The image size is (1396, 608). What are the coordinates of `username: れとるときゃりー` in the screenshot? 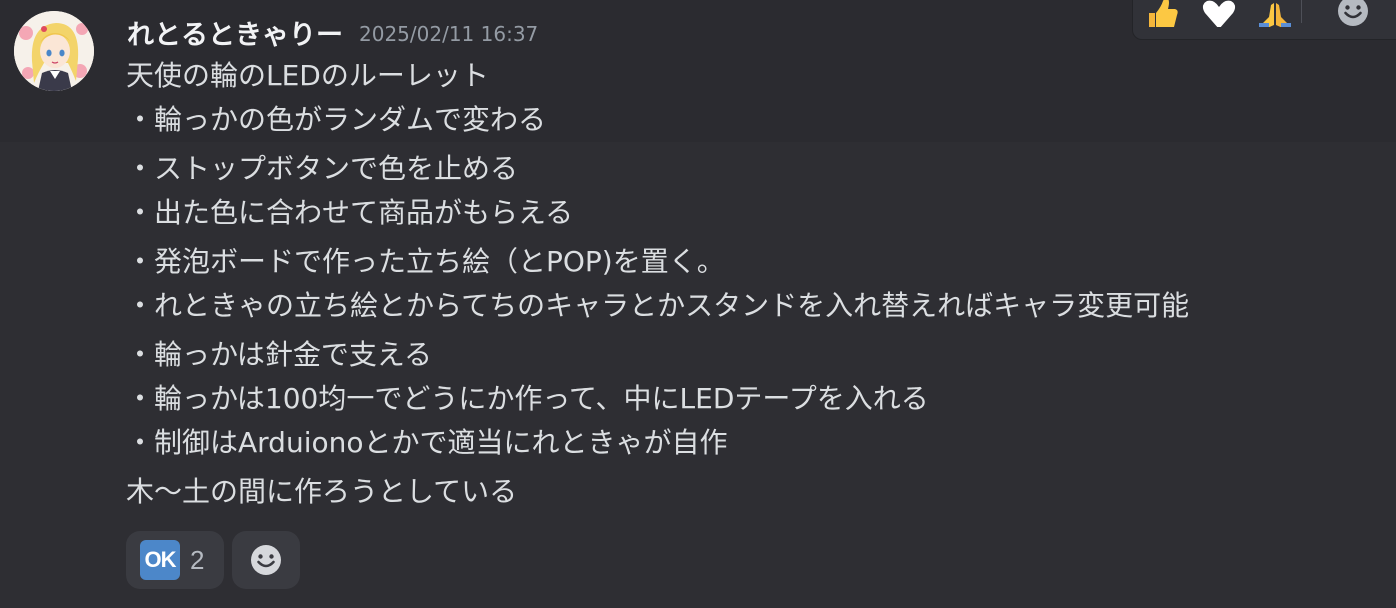 It's located at (235, 32).